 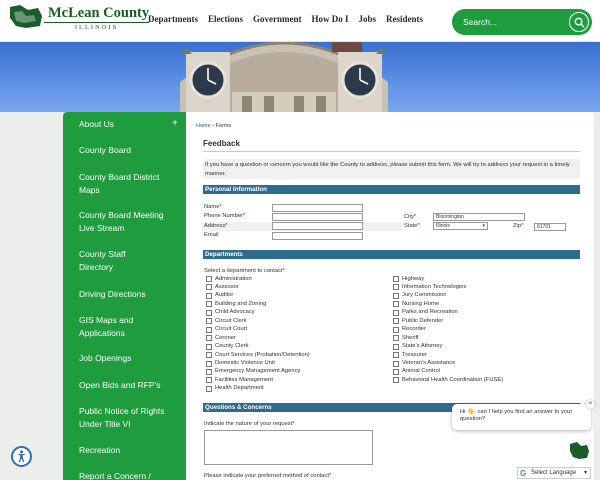 What do you see at coordinates (227, 286) in the screenshot?
I see `department-option-label: Assessor` at bounding box center [227, 286].